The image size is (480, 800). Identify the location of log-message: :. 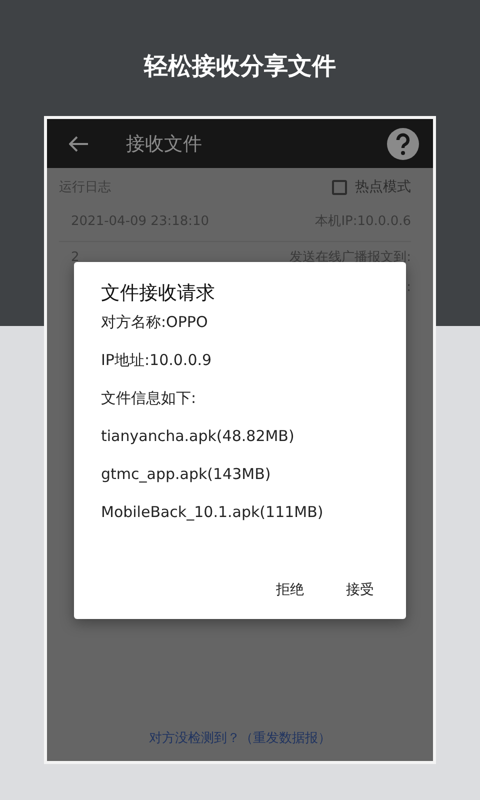
(408, 287).